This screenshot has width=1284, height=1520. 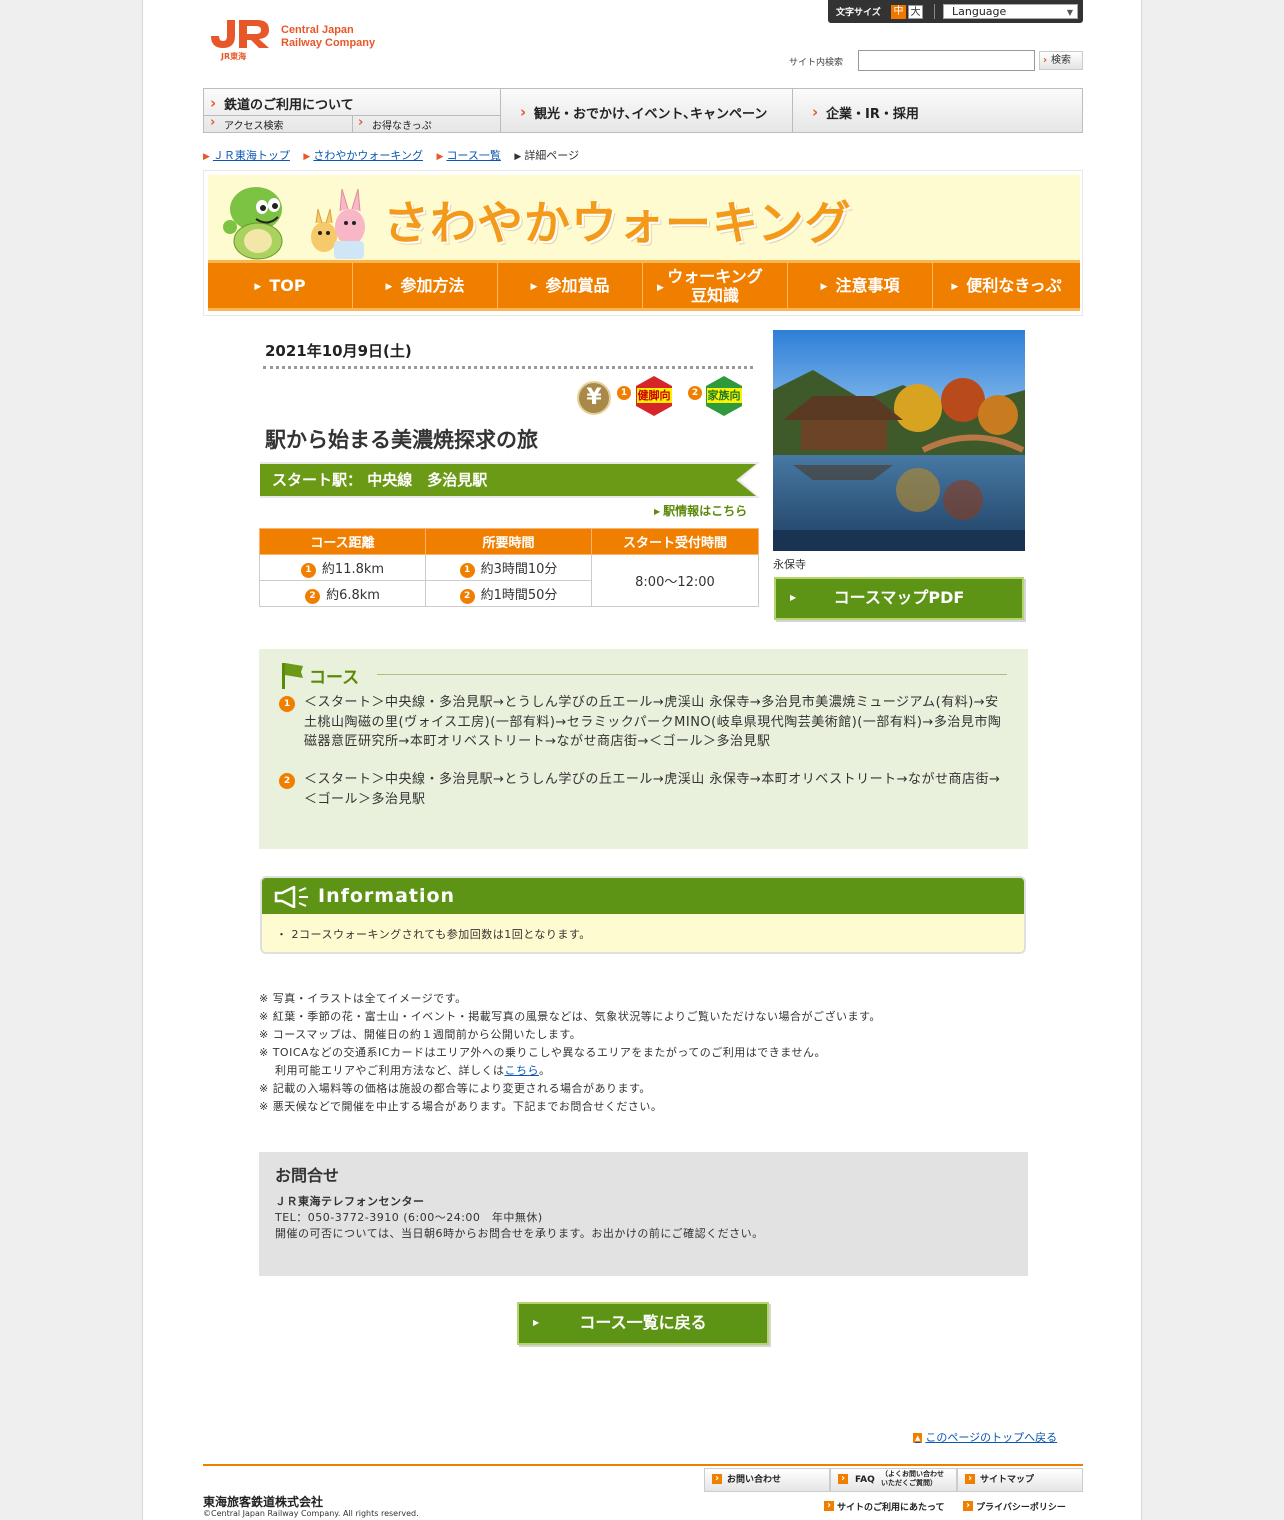 I want to click on breadcrumb-course-list: コース一覧, so click(x=473, y=155).